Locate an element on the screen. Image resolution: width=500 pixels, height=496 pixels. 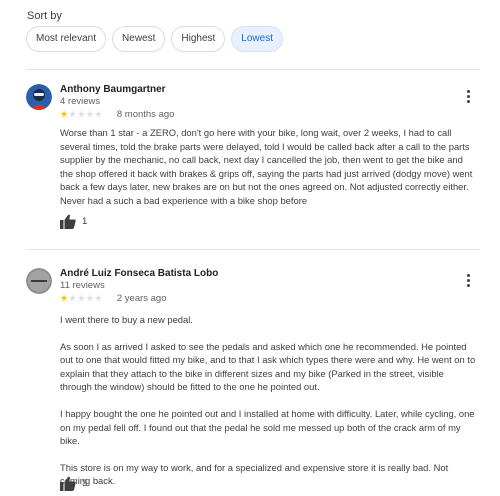
reviewer-name: André Luiz Fonseca Batista Lobo is located at coordinates (139, 273).